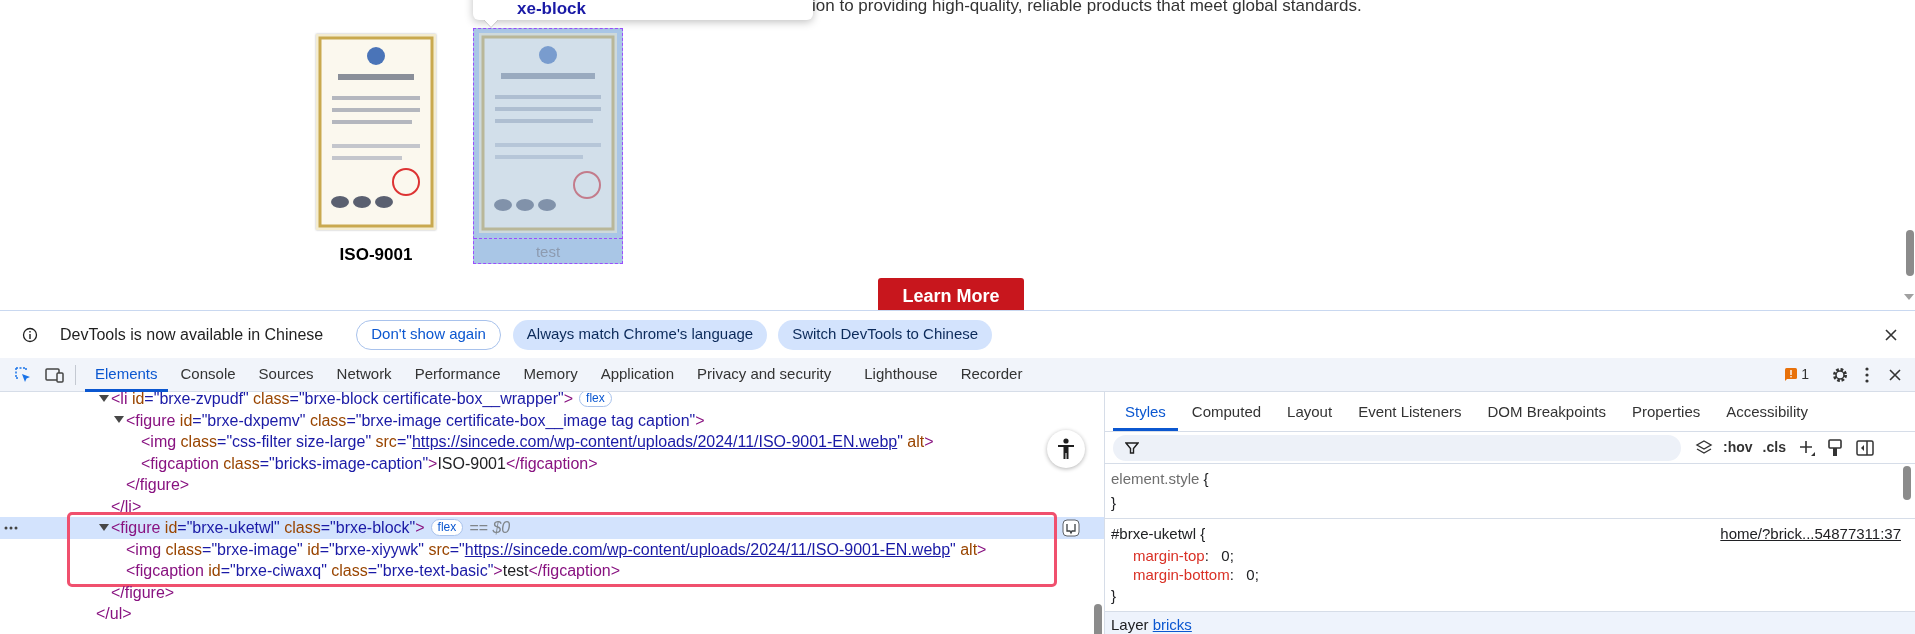 The image size is (1915, 634). Describe the element at coordinates (1160, 478) in the screenshot. I see `css-selector: element.style {` at that location.